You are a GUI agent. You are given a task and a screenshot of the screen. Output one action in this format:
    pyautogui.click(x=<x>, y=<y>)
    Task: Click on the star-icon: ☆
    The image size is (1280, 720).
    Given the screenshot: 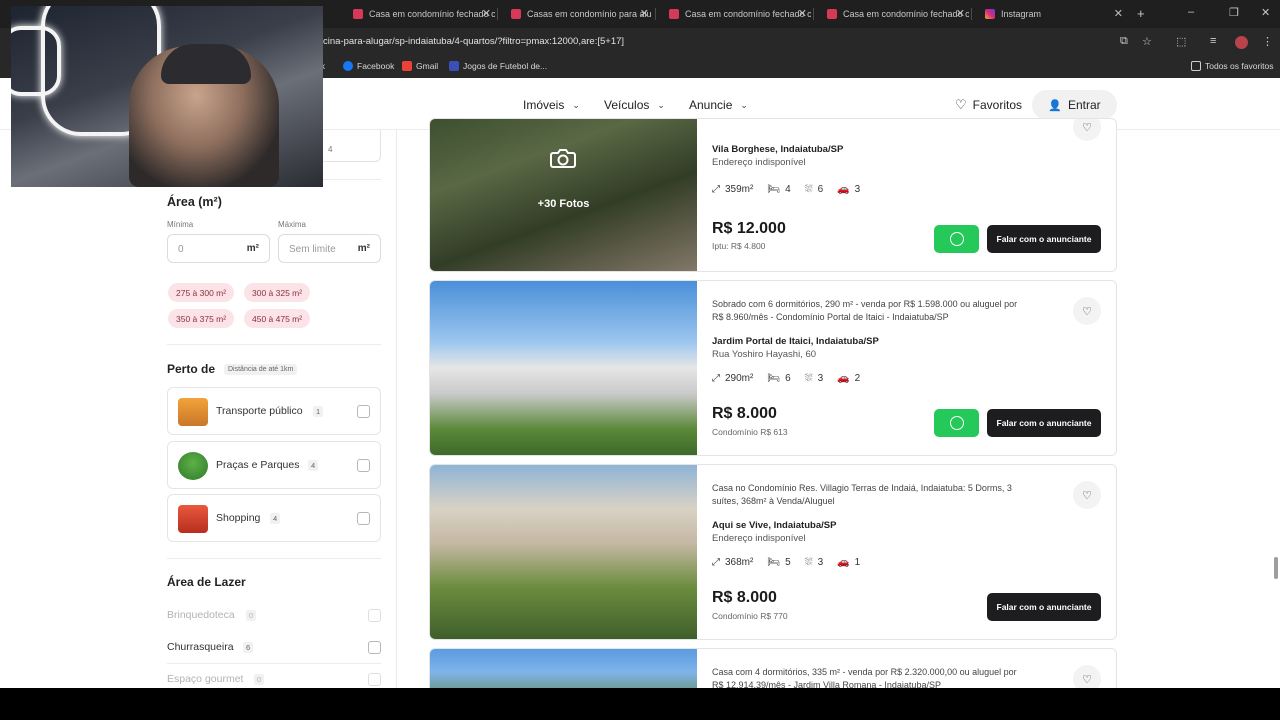 What is the action you would take?
    pyautogui.click(x=1147, y=41)
    